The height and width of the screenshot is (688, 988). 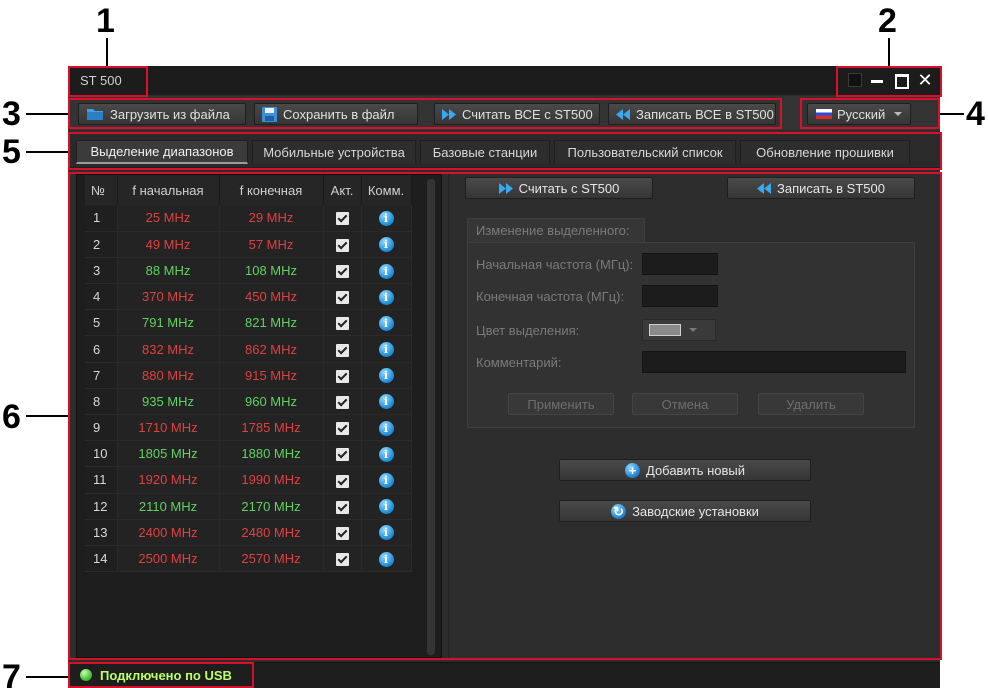 I want to click on load-from-file-button: Загрузить из файла, so click(x=162, y=114).